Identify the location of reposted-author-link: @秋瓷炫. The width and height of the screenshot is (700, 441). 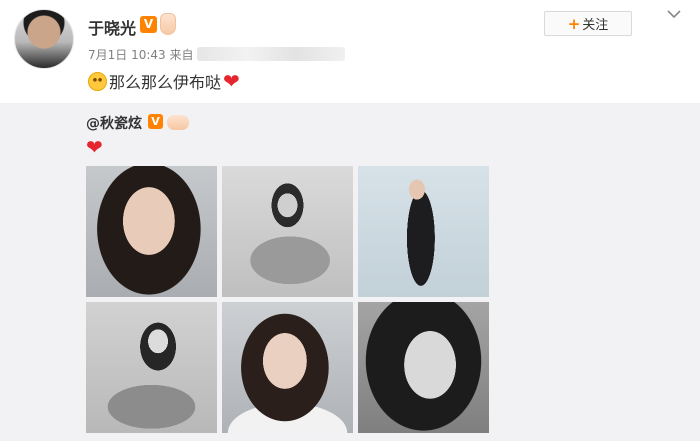
(114, 123).